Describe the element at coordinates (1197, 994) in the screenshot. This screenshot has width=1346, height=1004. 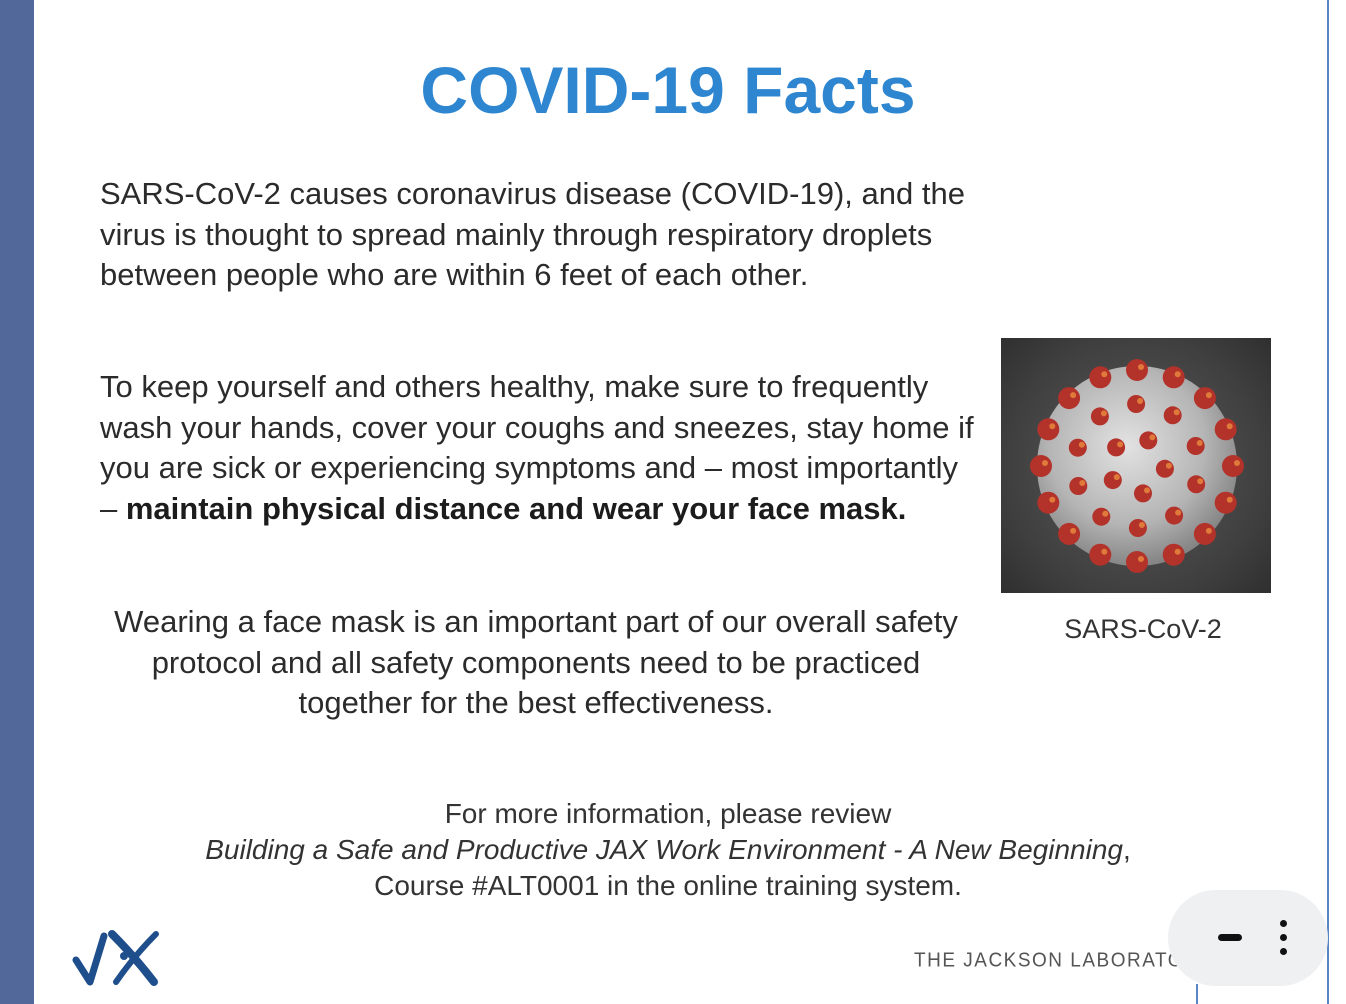
I see `frame-edge` at that location.